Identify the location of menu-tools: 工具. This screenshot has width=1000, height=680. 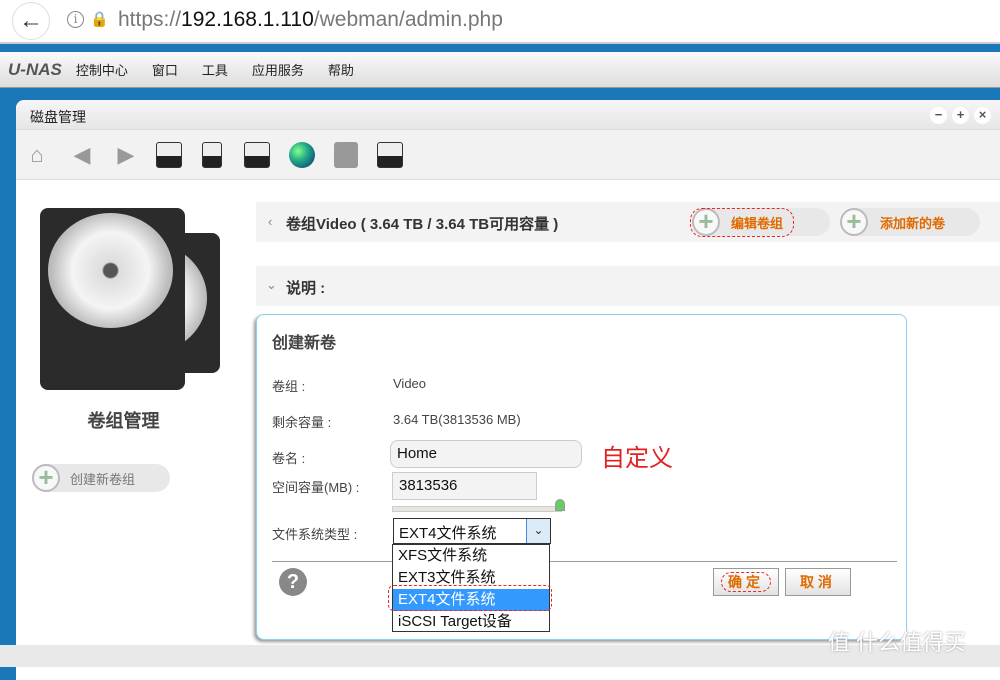
(215, 69).